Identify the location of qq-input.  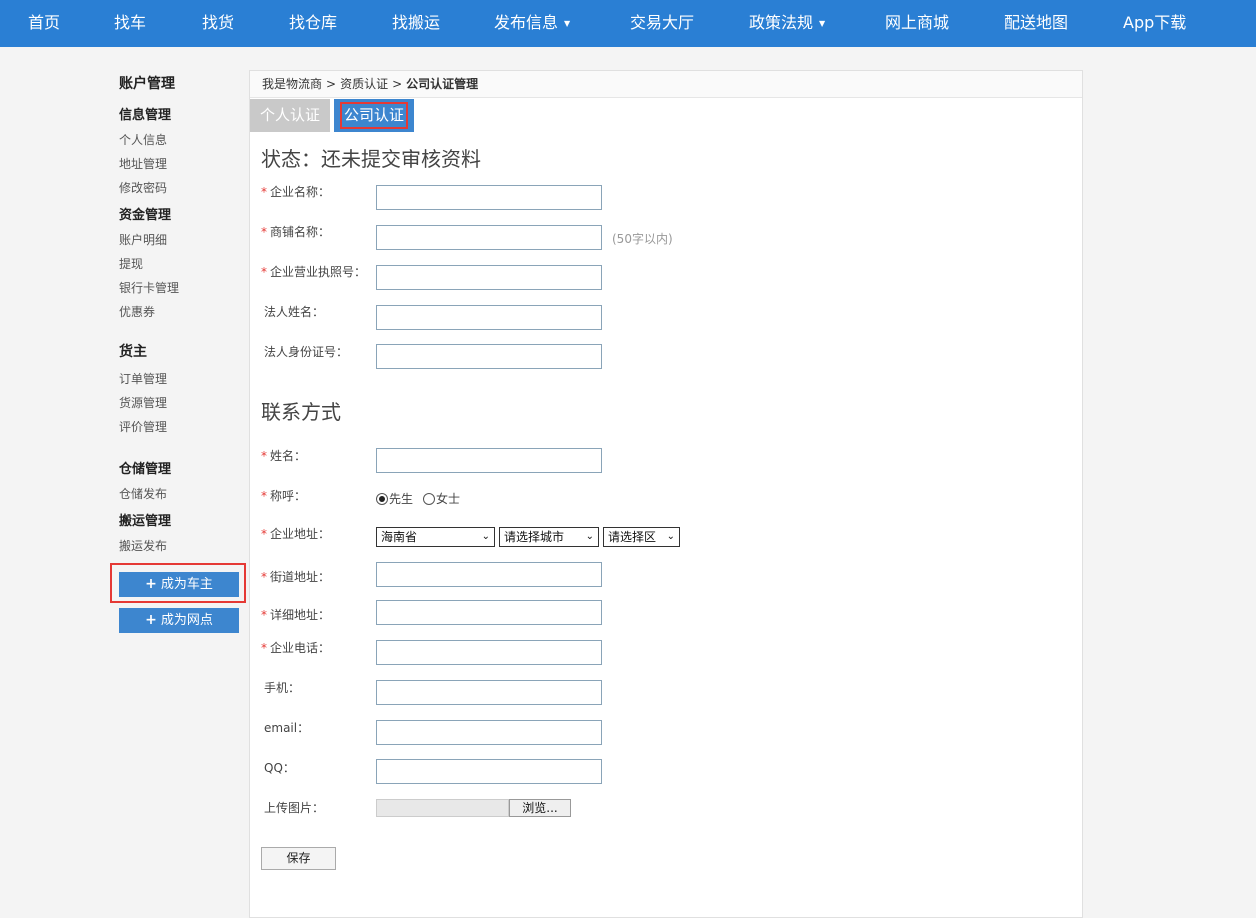
(489, 771).